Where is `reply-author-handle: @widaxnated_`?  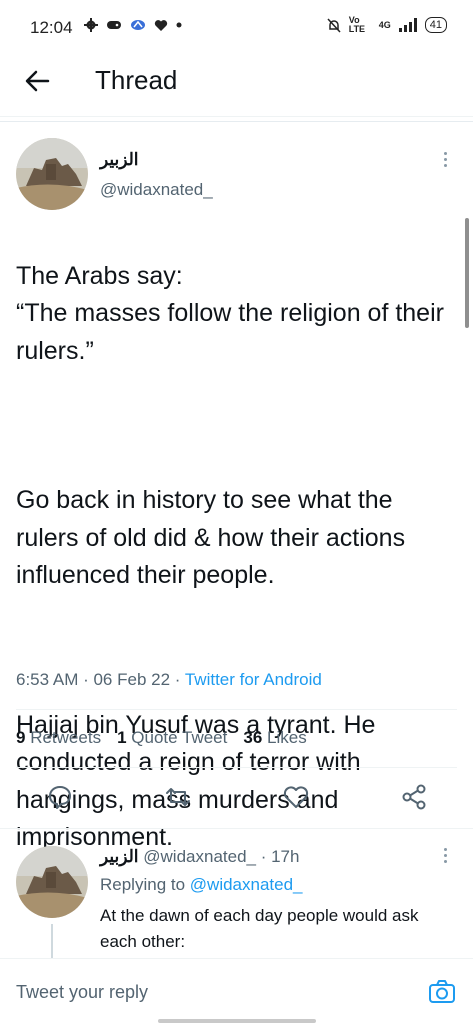 reply-author-handle: @widaxnated_ is located at coordinates (199, 856).